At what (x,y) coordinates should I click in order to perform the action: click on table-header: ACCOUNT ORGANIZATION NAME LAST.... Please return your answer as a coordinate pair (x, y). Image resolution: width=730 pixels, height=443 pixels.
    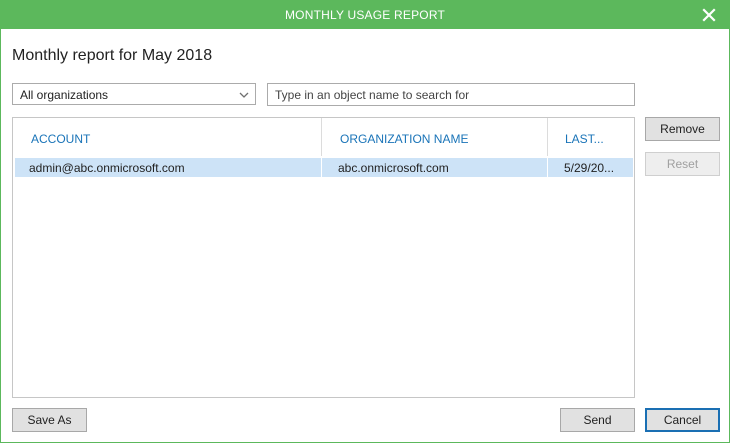
    Looking at the image, I should click on (323, 137).